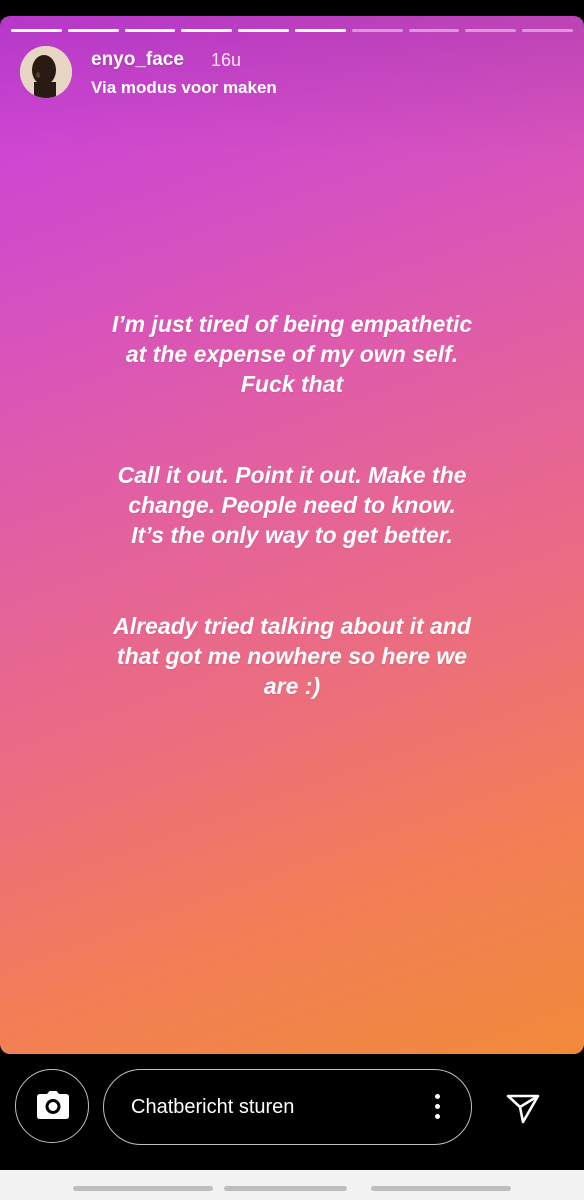 The image size is (584, 1200). I want to click on reply-bar: Chatbericht sturen, so click(292, 1112).